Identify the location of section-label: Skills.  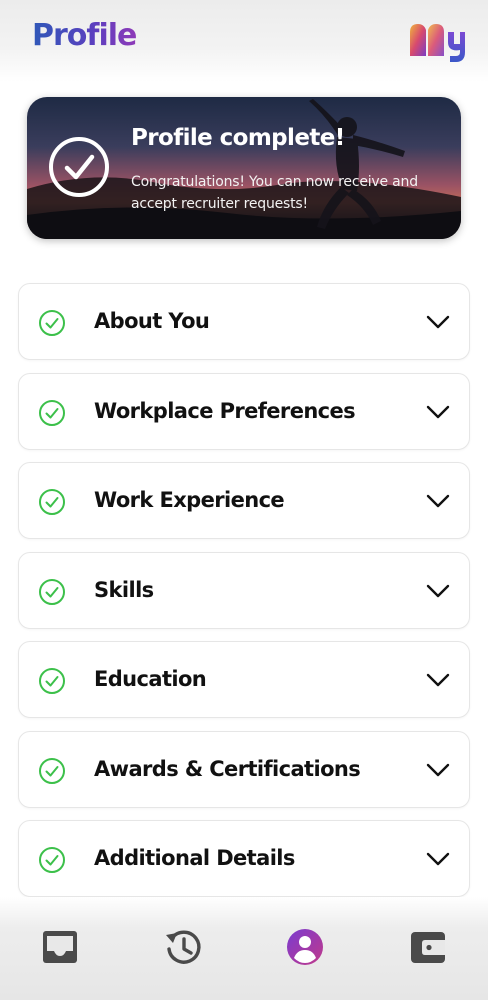
(124, 589).